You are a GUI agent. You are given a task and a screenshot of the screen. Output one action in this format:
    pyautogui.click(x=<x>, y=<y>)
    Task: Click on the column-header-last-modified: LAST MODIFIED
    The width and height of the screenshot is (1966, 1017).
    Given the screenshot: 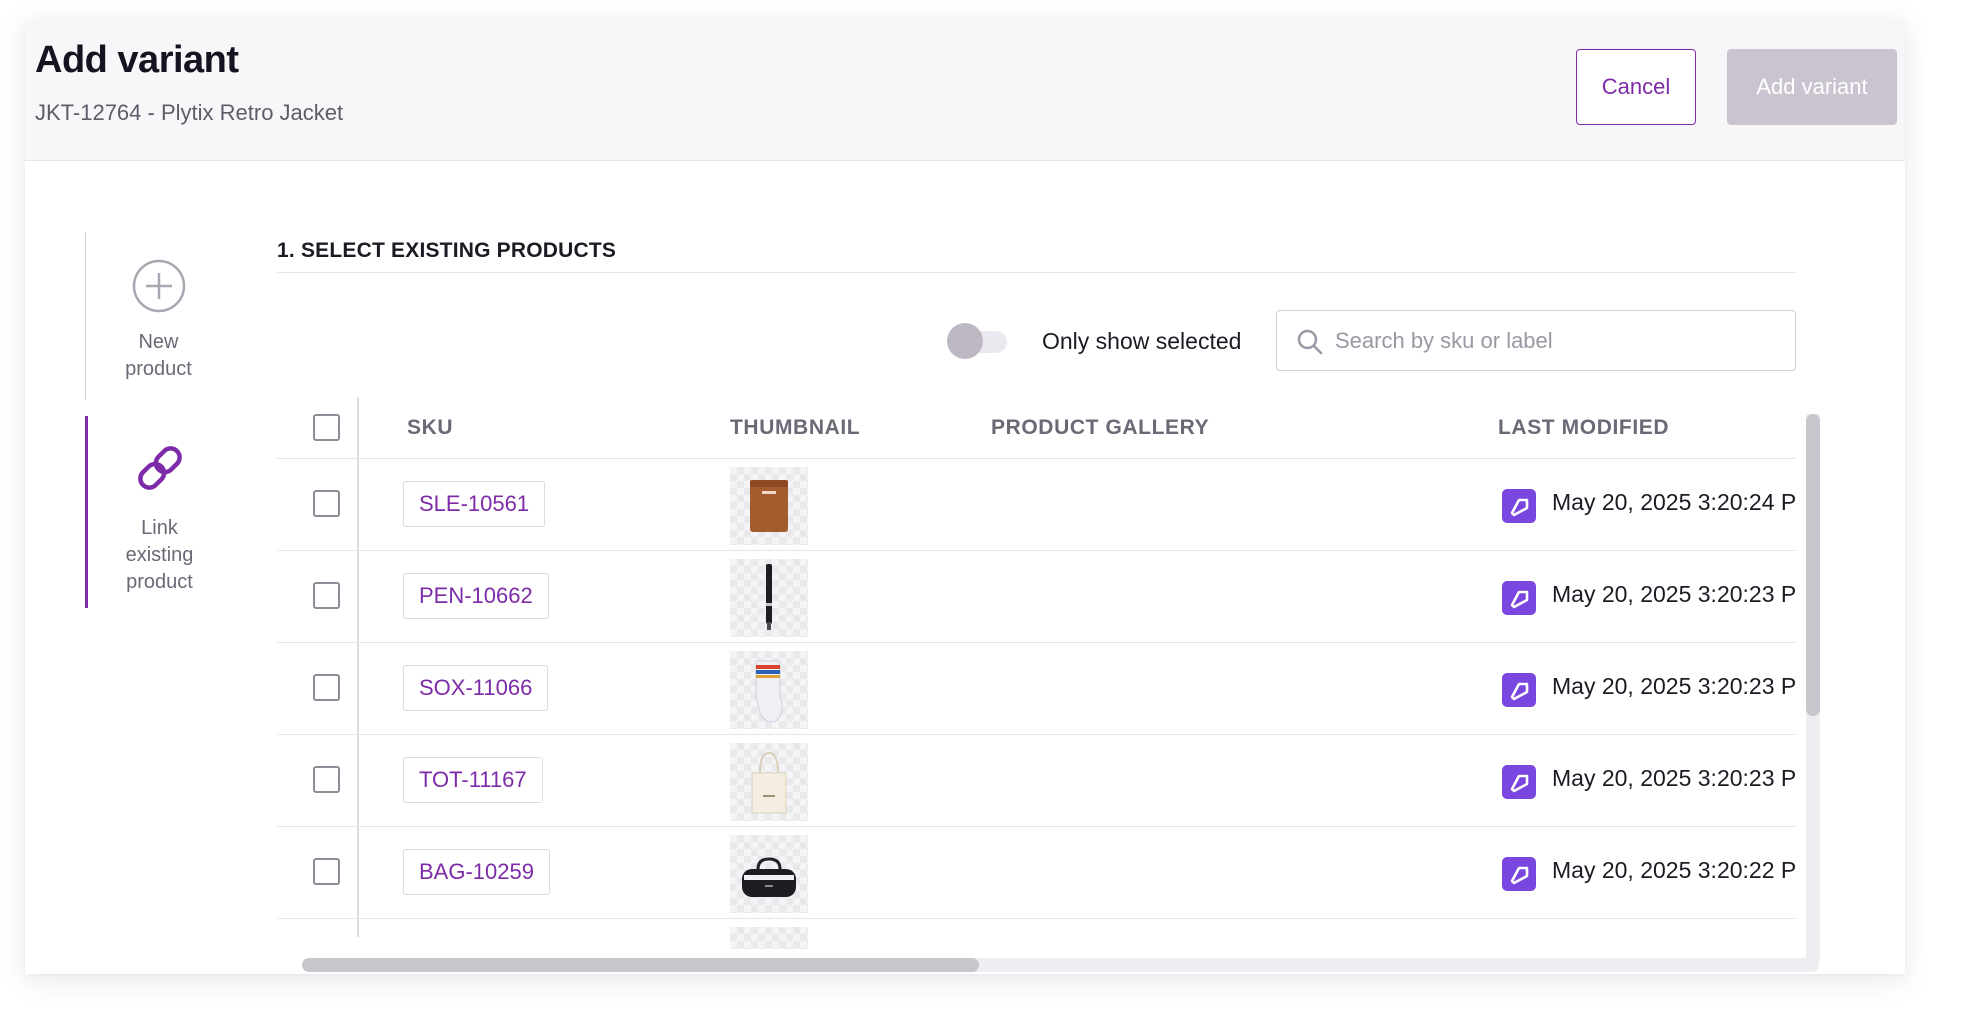 What is the action you would take?
    pyautogui.click(x=1583, y=428)
    